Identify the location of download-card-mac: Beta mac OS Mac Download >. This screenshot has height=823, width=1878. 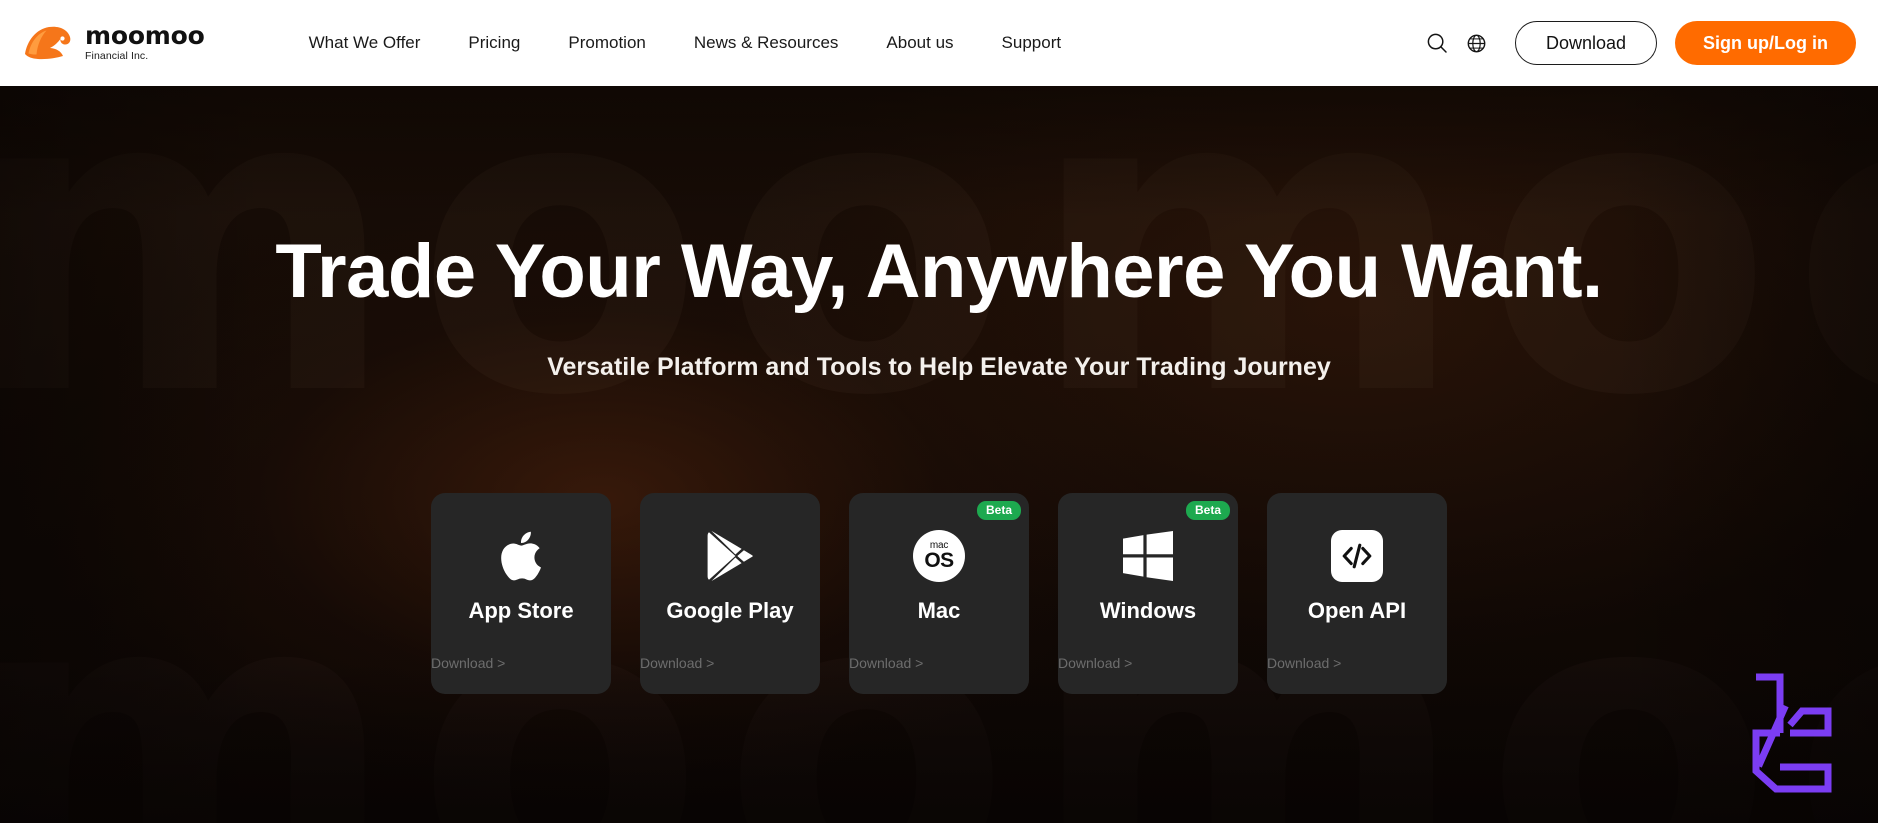
(939, 593).